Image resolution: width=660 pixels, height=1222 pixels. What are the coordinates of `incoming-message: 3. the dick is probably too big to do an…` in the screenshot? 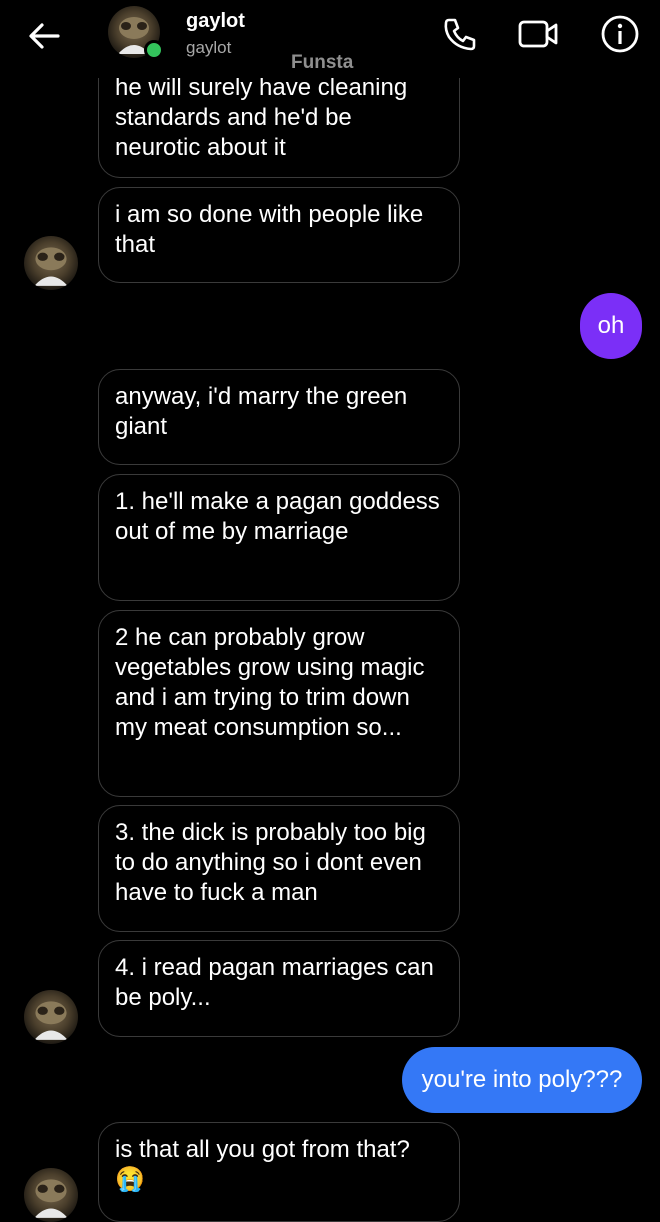 It's located at (279, 868).